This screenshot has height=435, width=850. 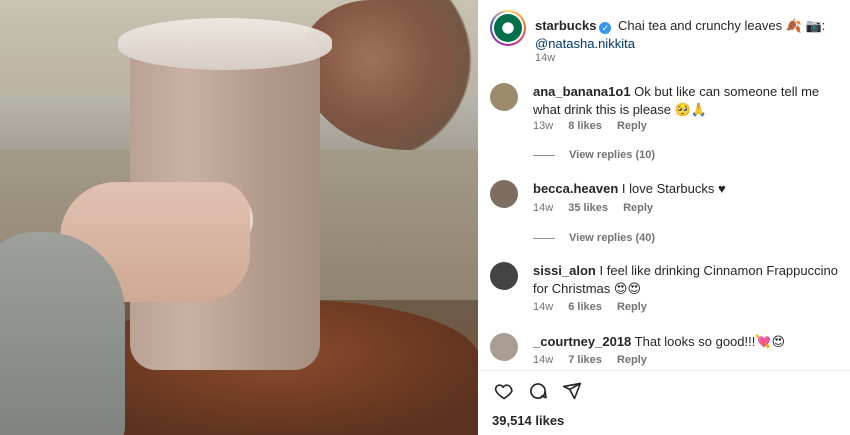 I want to click on share-icon, so click(x=572, y=392).